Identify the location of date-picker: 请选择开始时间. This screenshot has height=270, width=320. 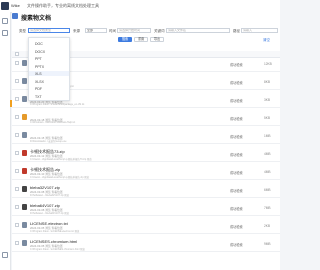
(134, 30).